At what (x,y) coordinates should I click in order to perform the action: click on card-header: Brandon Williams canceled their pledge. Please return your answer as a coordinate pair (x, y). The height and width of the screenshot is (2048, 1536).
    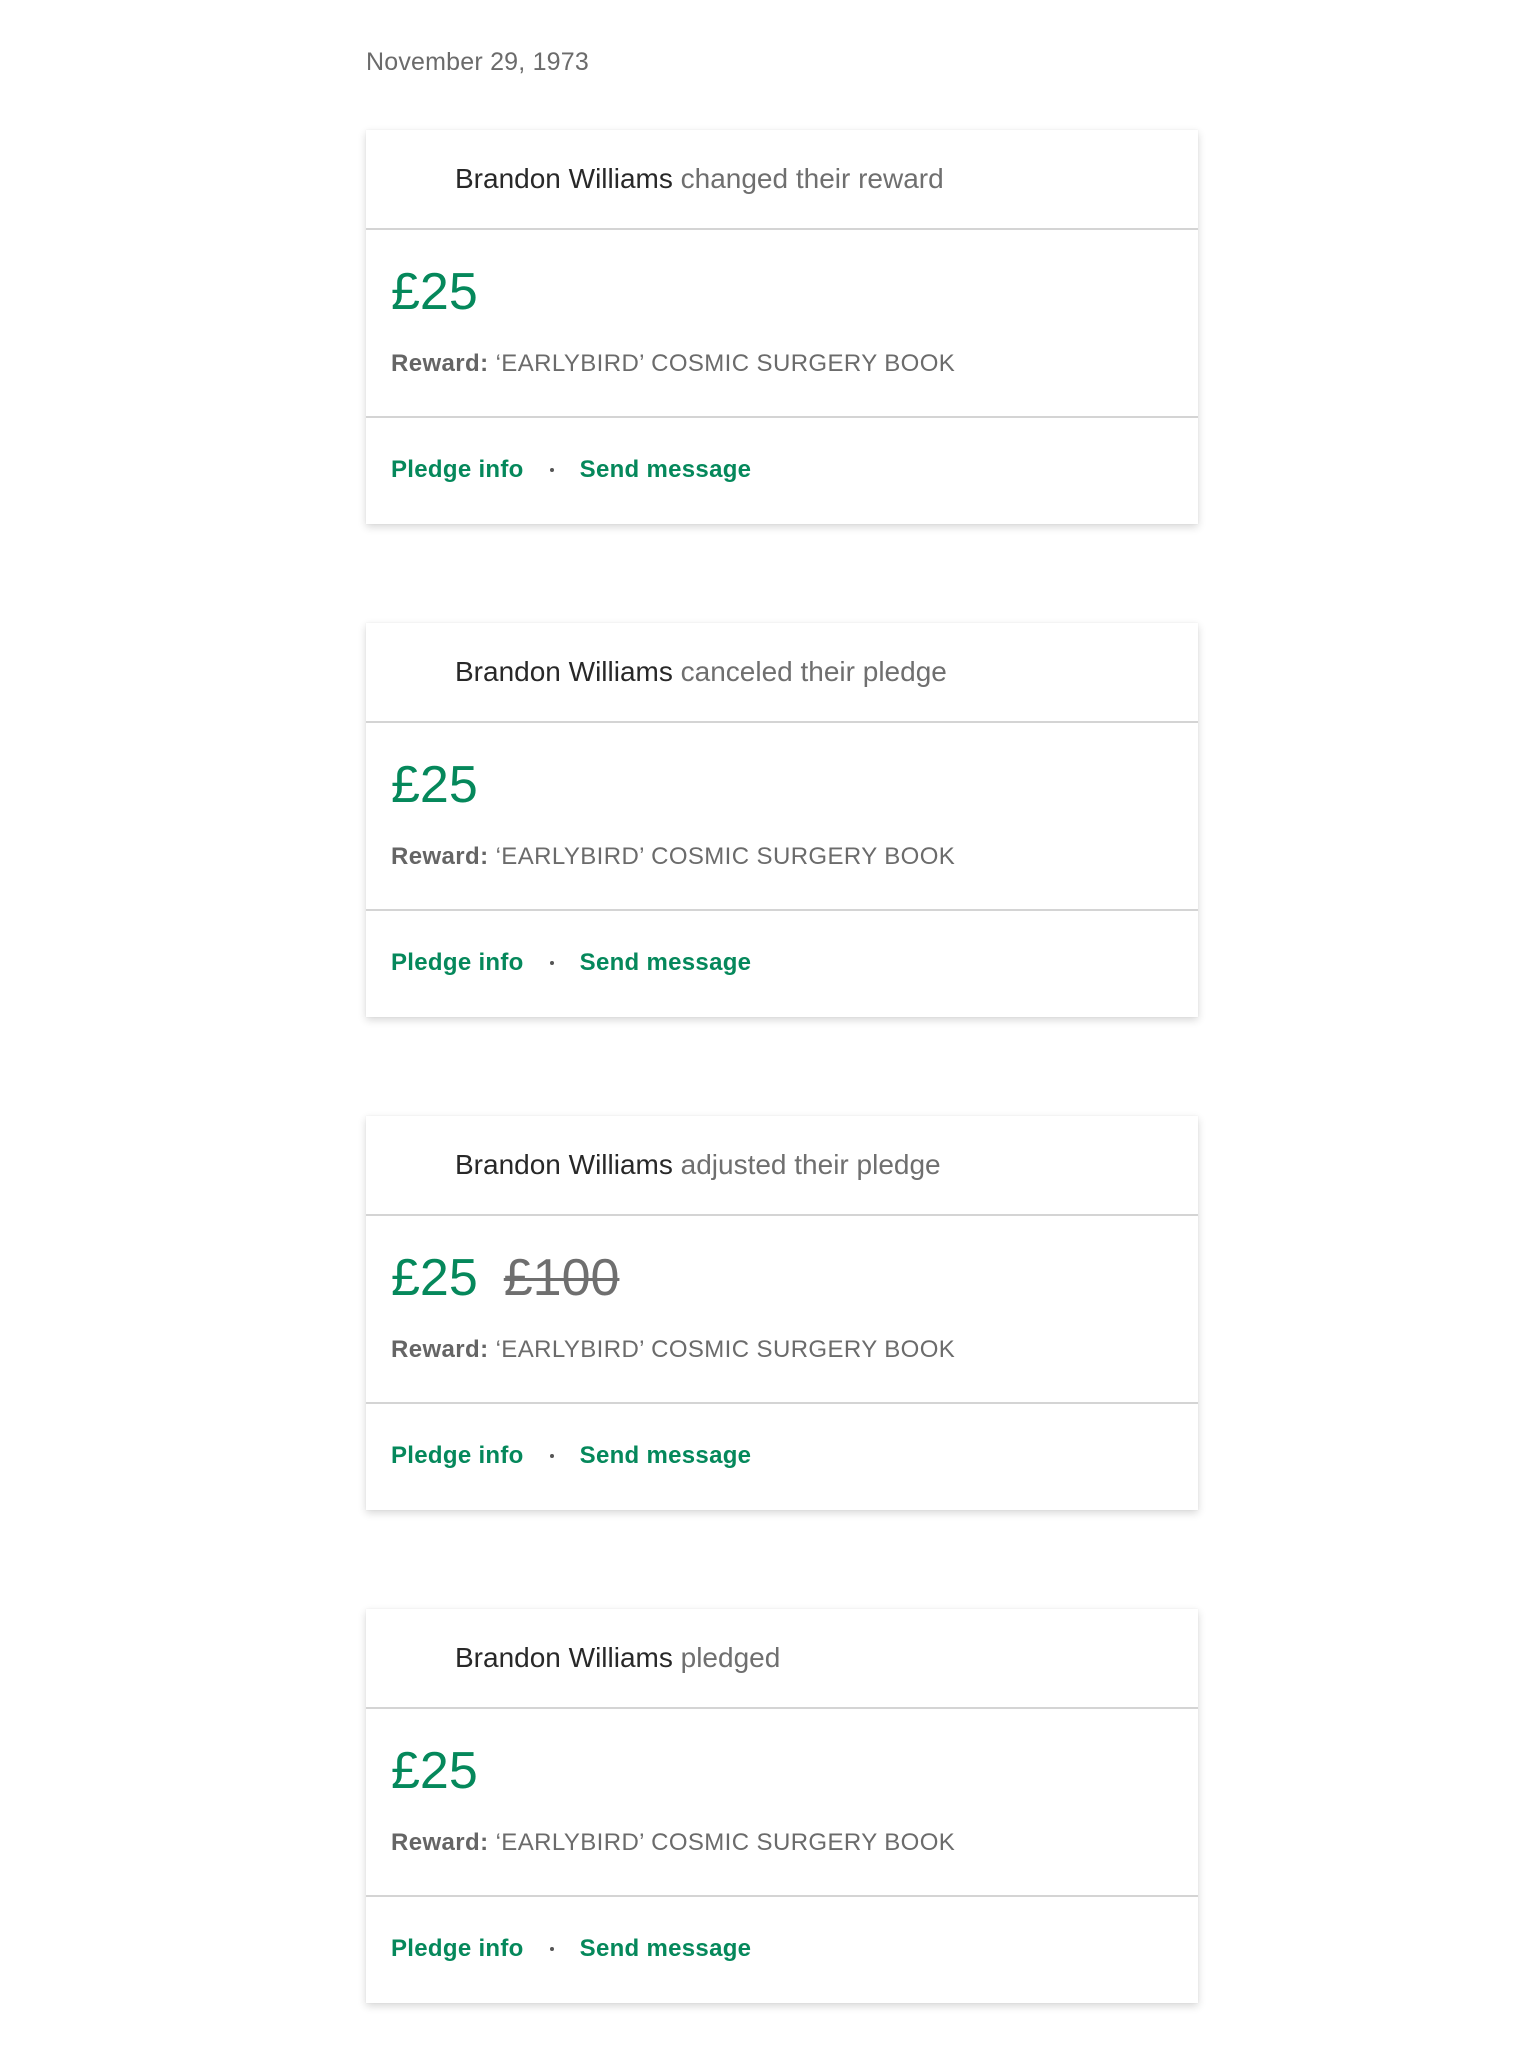
    Looking at the image, I should click on (782, 673).